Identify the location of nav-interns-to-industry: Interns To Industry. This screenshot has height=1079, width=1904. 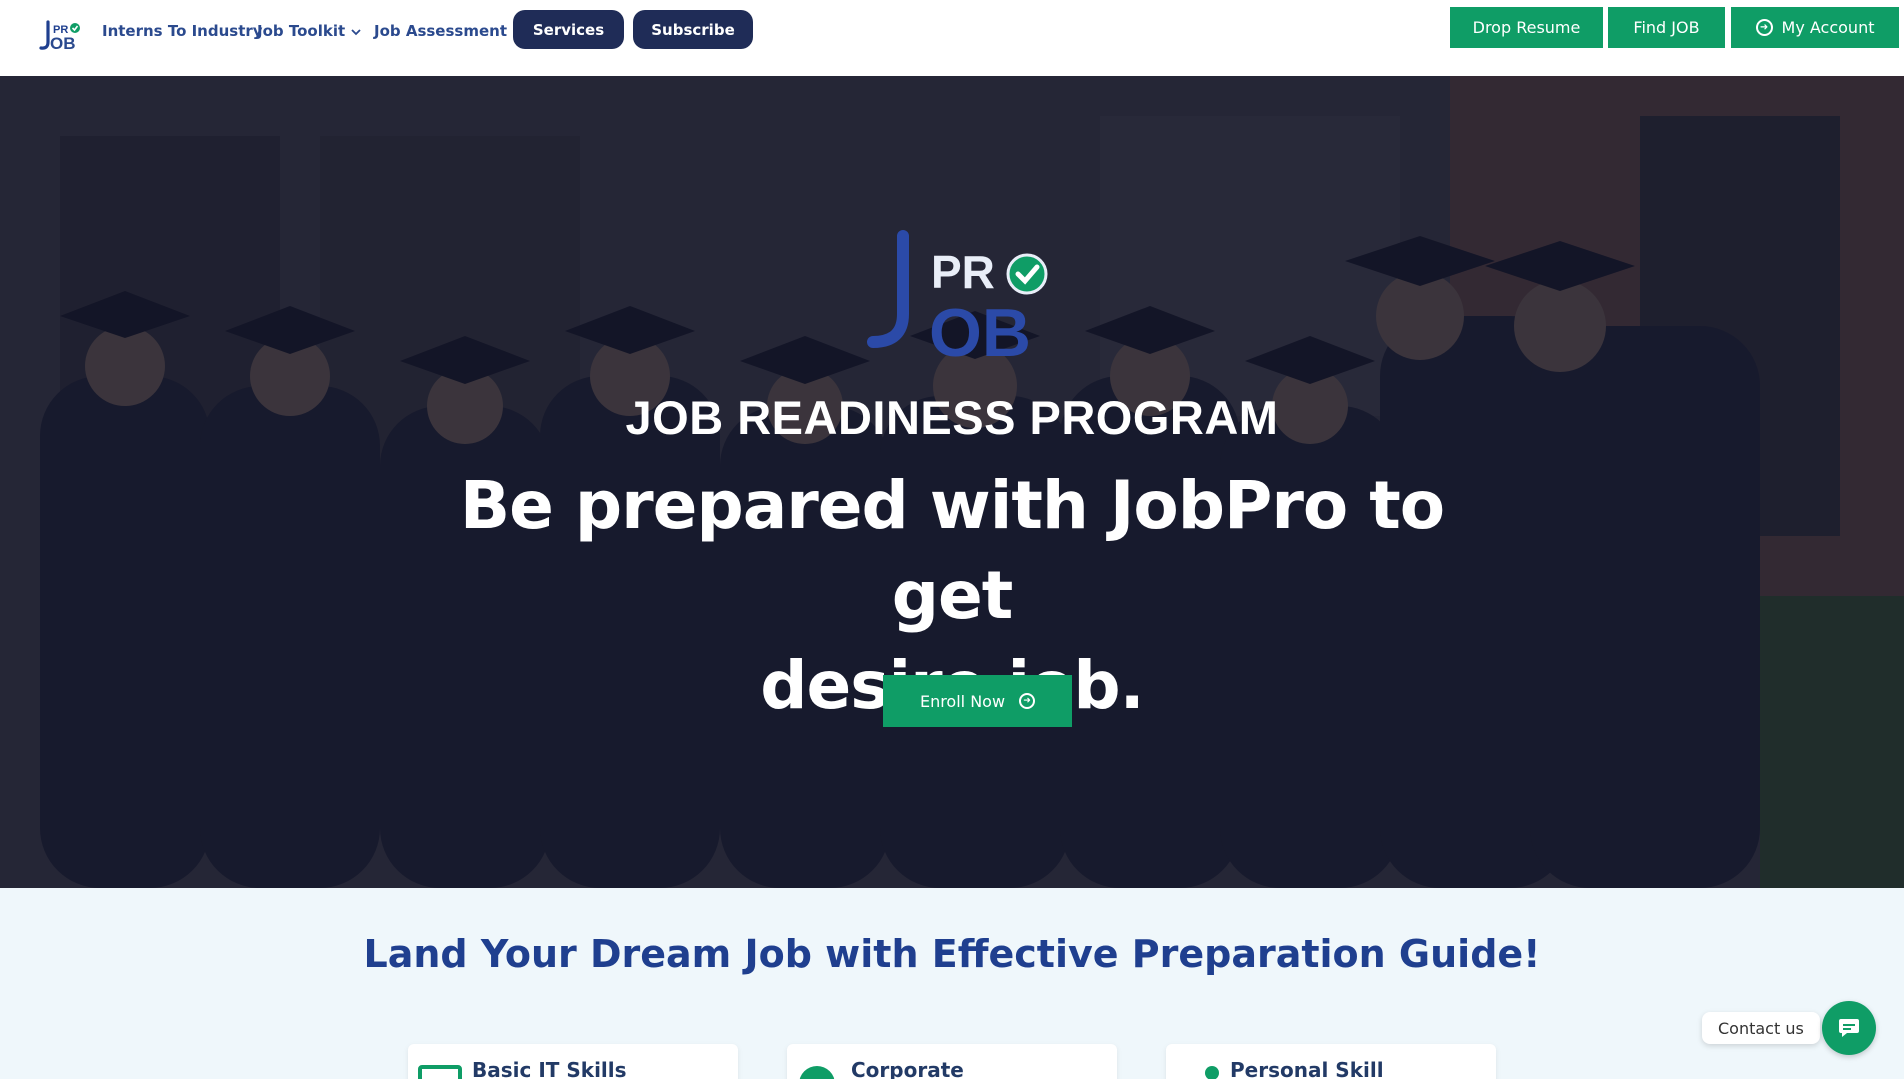
(182, 31).